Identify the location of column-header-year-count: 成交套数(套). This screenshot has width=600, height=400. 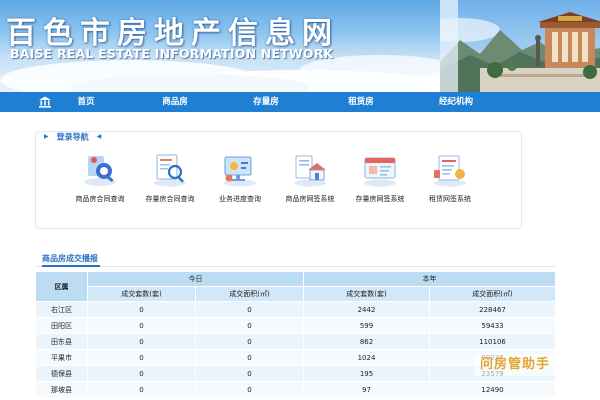
(366, 294).